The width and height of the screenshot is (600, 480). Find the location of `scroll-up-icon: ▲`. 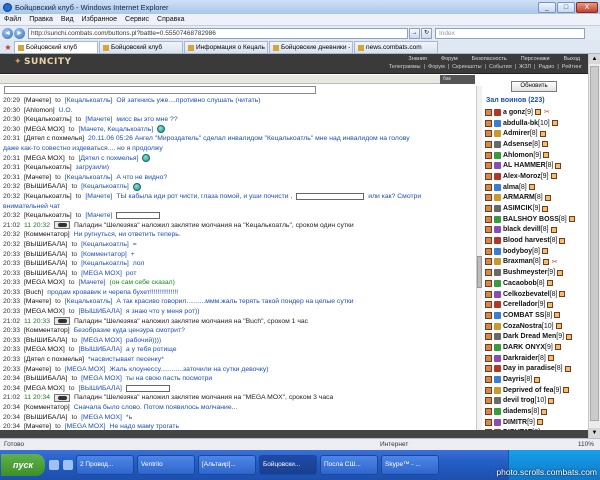

scroll-up-icon: ▲ is located at coordinates (594, 59).